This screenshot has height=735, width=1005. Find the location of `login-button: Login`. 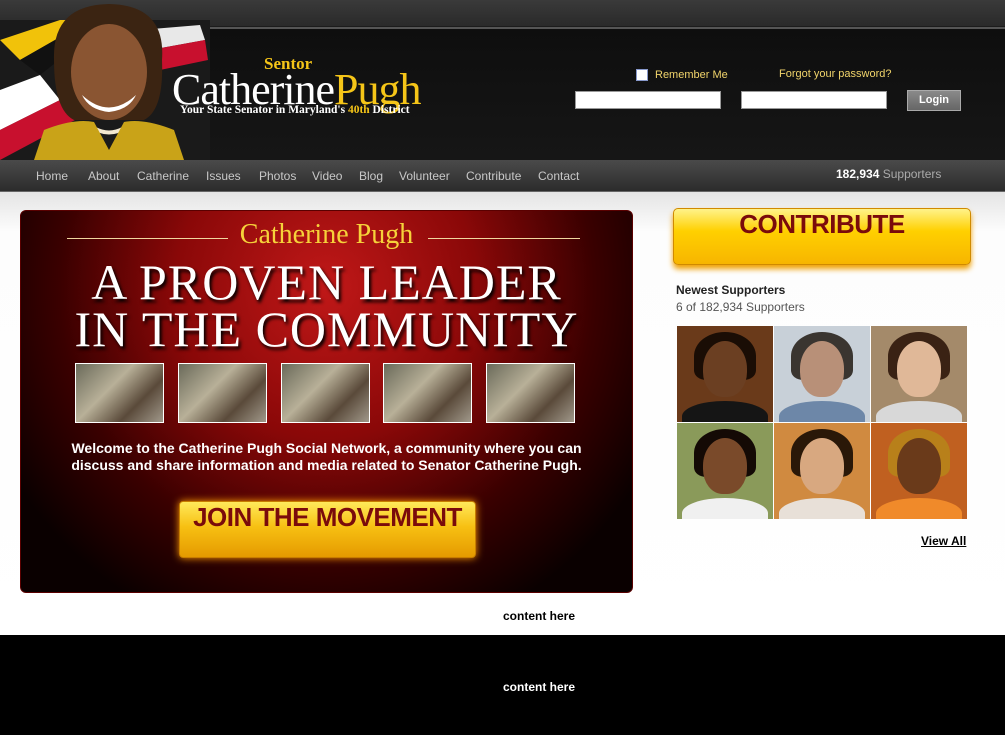

login-button: Login is located at coordinates (934, 100).